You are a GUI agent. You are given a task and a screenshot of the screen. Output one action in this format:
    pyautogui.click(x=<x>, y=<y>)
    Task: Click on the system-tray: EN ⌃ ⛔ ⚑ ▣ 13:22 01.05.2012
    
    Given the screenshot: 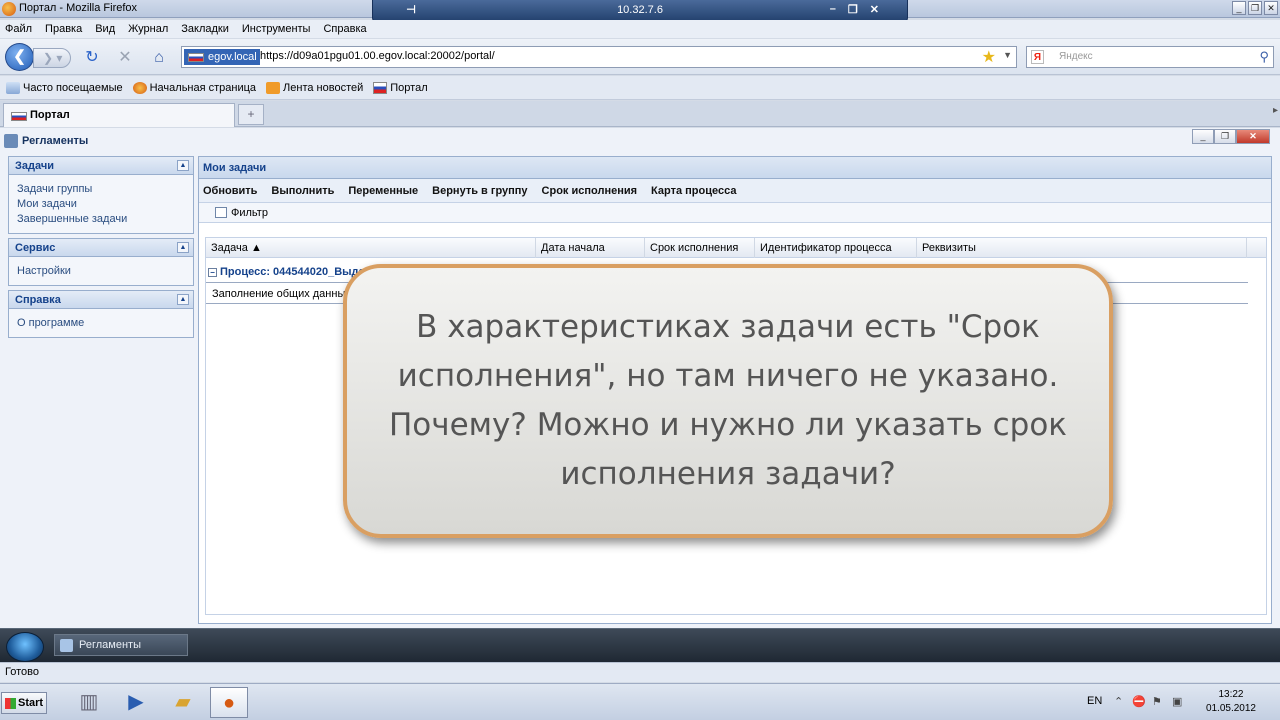 What is the action you would take?
    pyautogui.click(x=1180, y=702)
    